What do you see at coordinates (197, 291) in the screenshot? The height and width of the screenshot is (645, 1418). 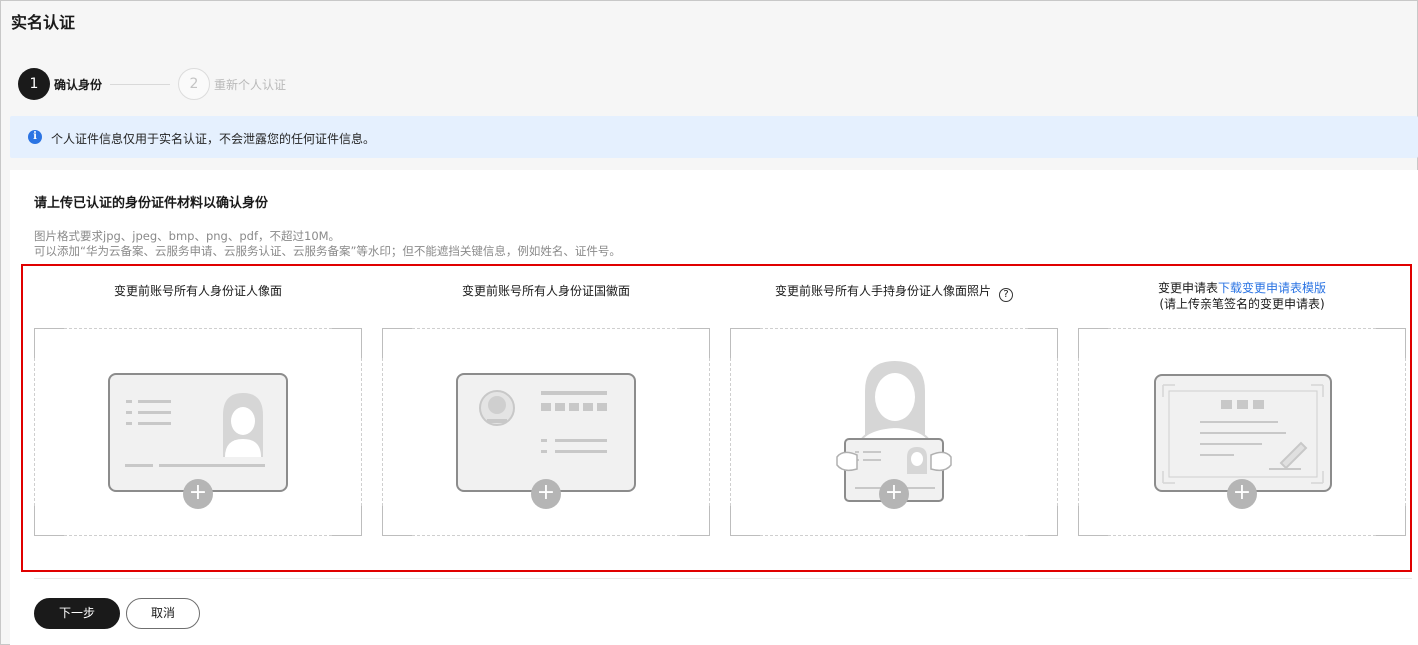 I see `slot-title-portrait: 变更前账号所有人身份证人像面` at bounding box center [197, 291].